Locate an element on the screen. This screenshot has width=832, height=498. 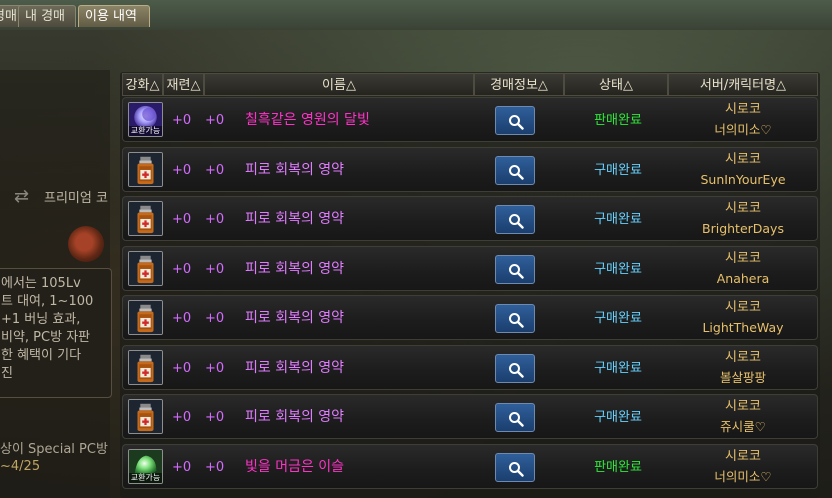
table-row: 교환가능 +0 +0 빛을 머금은 이슬 판매완료 시로코너의미소♡ is located at coordinates (470, 466).